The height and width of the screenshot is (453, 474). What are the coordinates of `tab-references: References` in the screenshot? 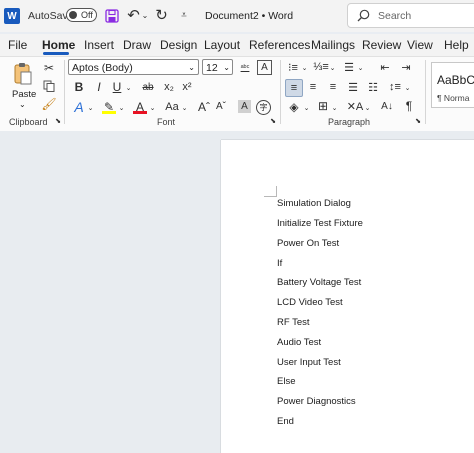 It's located at (279, 45).